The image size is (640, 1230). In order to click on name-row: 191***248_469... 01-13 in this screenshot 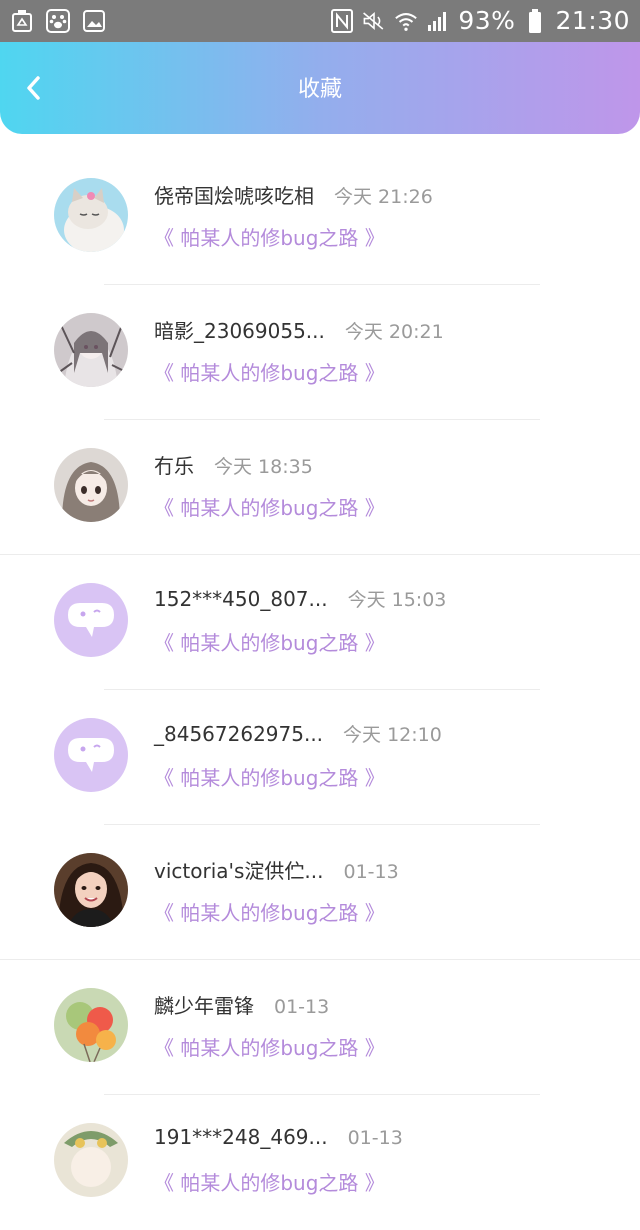, I will do `click(278, 1137)`.